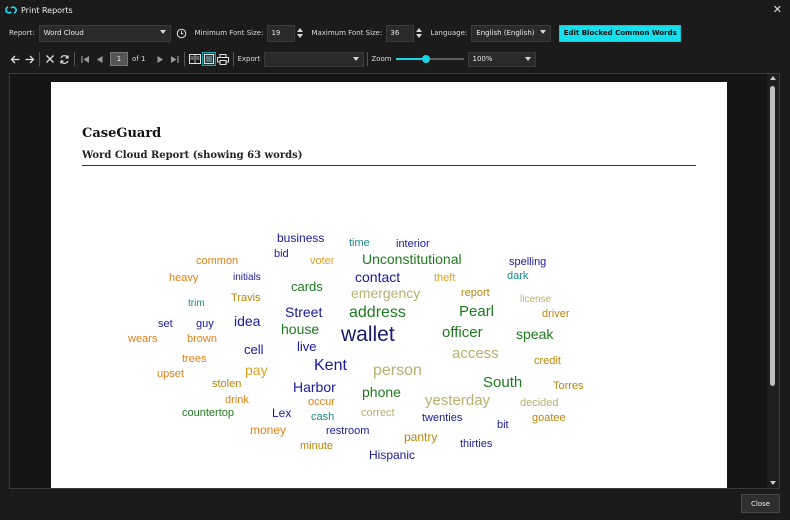 The width and height of the screenshot is (790, 520). I want to click on word-cloud-word: brown, so click(202, 339).